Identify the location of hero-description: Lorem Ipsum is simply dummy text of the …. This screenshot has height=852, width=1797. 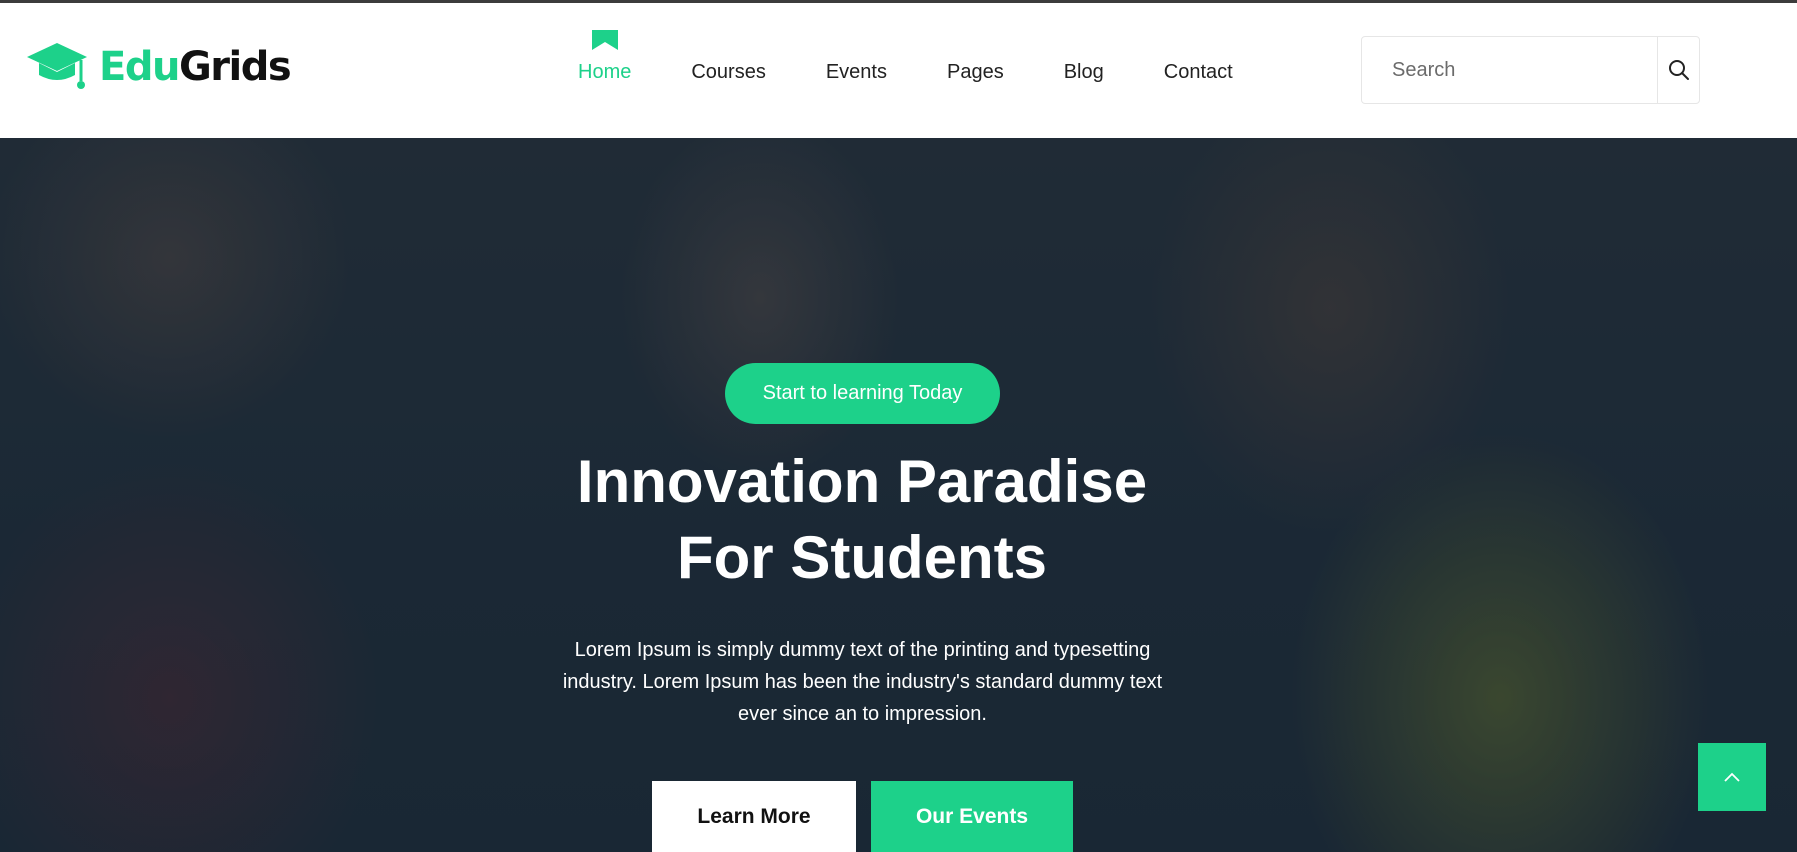
(862, 682).